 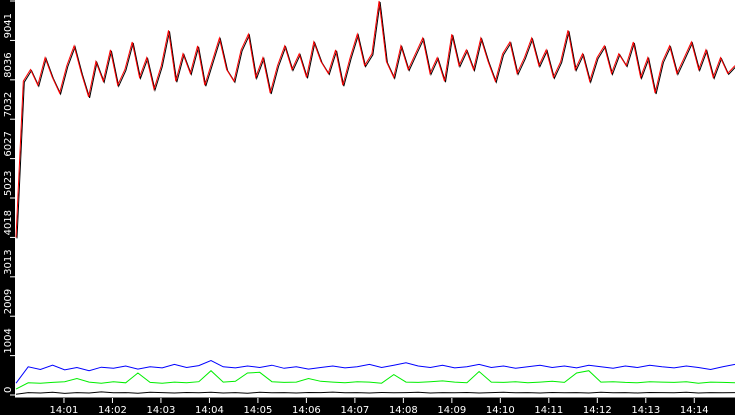 What do you see at coordinates (8, 222) in the screenshot?
I see `y-tick-label: 4018` at bounding box center [8, 222].